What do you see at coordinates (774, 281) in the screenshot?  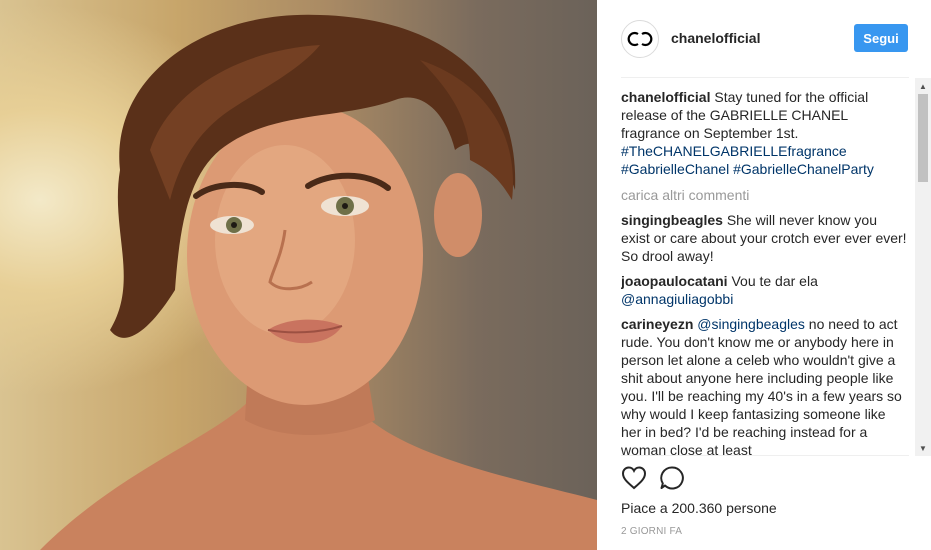 I see `comment-text: Vou te dar ela` at bounding box center [774, 281].